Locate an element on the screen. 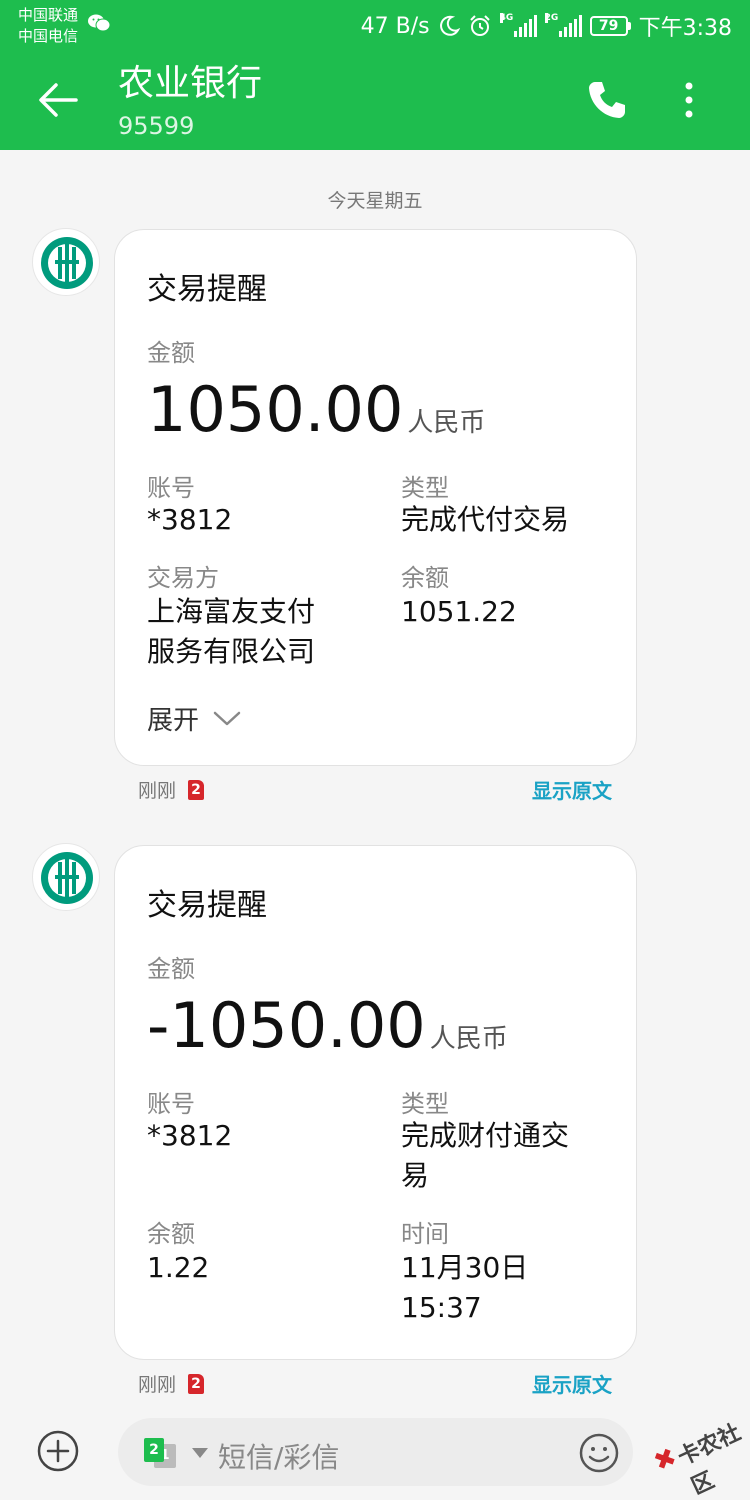 This screenshot has height=1500, width=750. sim-selector: 1 2 is located at coordinates (163, 1453).